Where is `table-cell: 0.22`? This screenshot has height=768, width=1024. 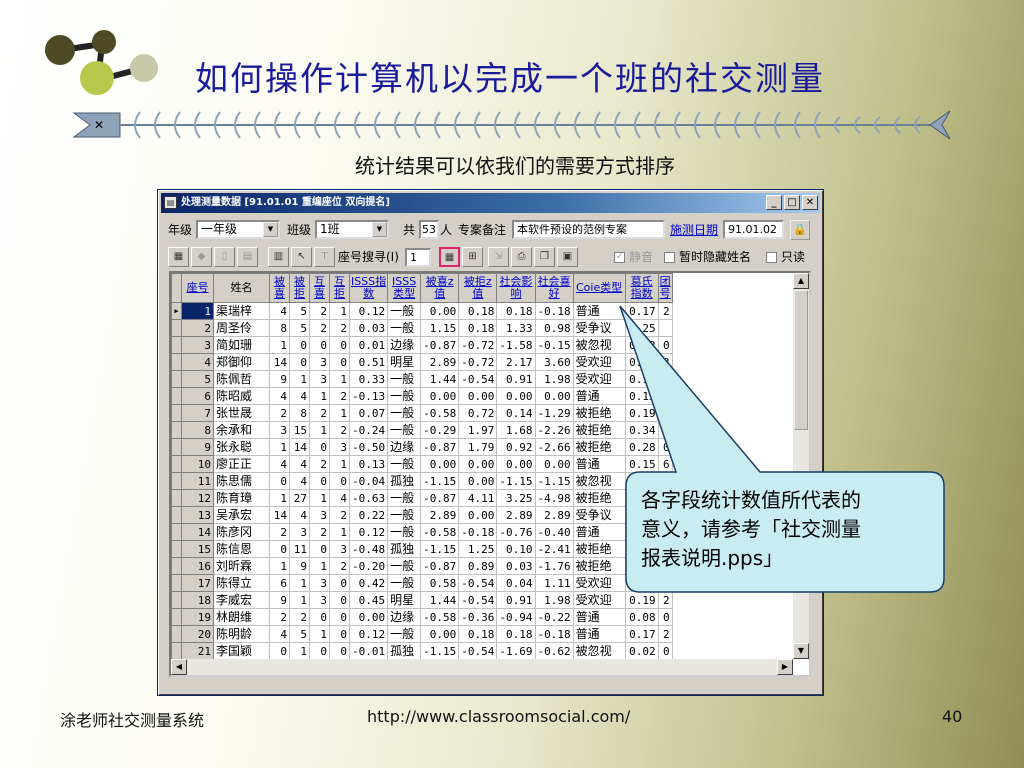
table-cell: 0.22 is located at coordinates (368, 515).